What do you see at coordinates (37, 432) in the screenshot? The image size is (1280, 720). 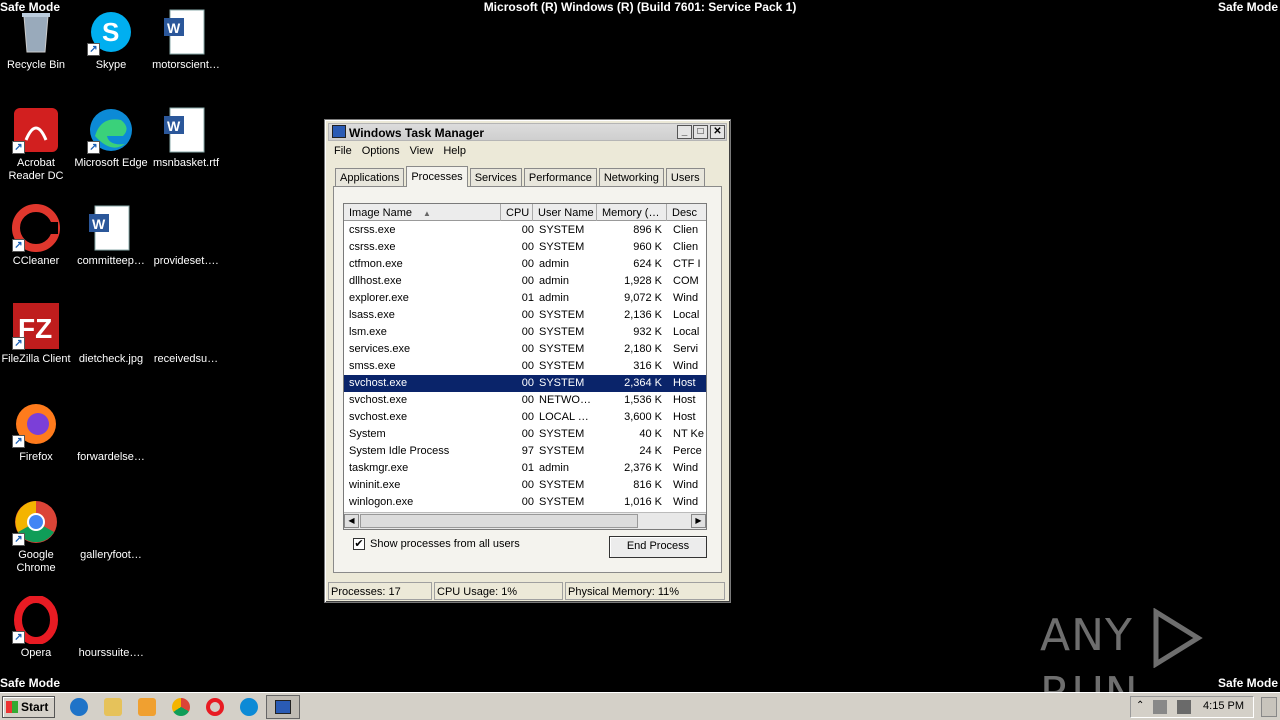 I see `desktop-icon-firefox: ↗ Firefox` at bounding box center [37, 432].